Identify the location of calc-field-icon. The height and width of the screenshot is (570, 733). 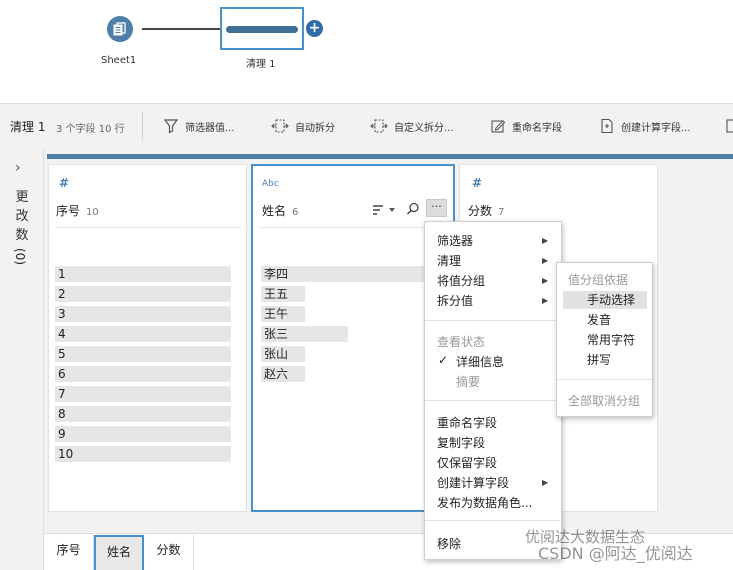
(607, 126).